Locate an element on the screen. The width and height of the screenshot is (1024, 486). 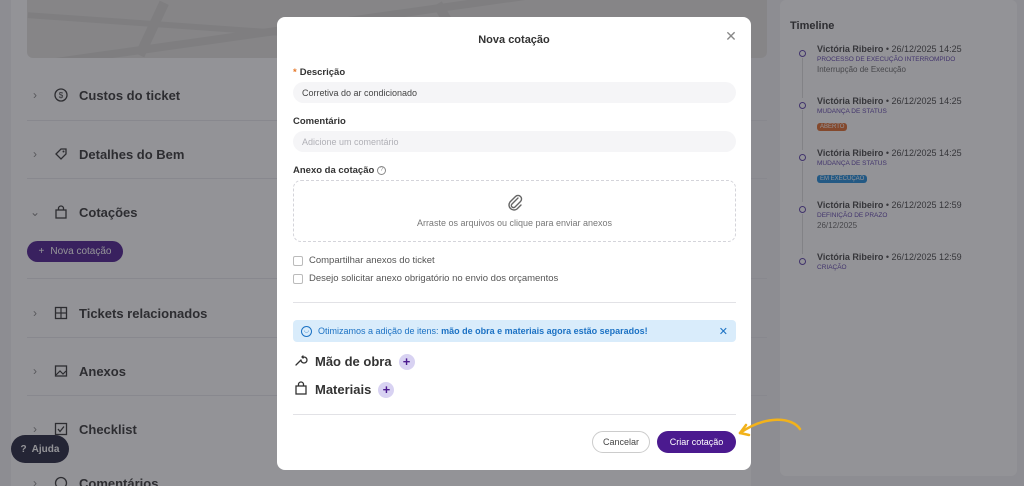
descricao-input: Corretiva do ar condicionado is located at coordinates (514, 92).